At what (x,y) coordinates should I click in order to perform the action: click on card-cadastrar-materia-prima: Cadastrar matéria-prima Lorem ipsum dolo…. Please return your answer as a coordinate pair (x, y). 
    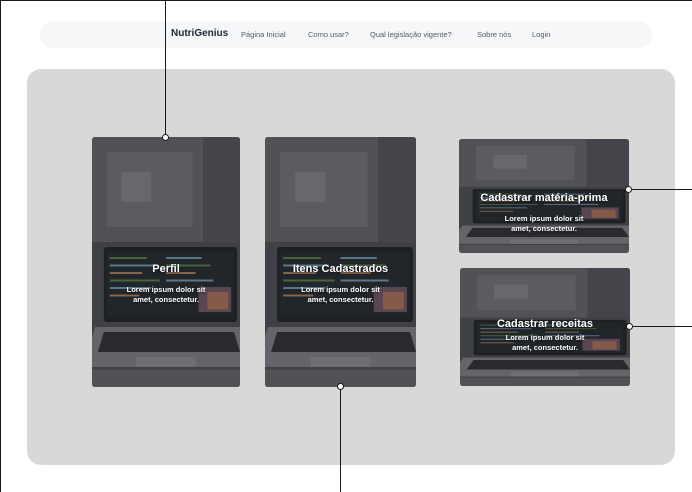
    Looking at the image, I should click on (544, 196).